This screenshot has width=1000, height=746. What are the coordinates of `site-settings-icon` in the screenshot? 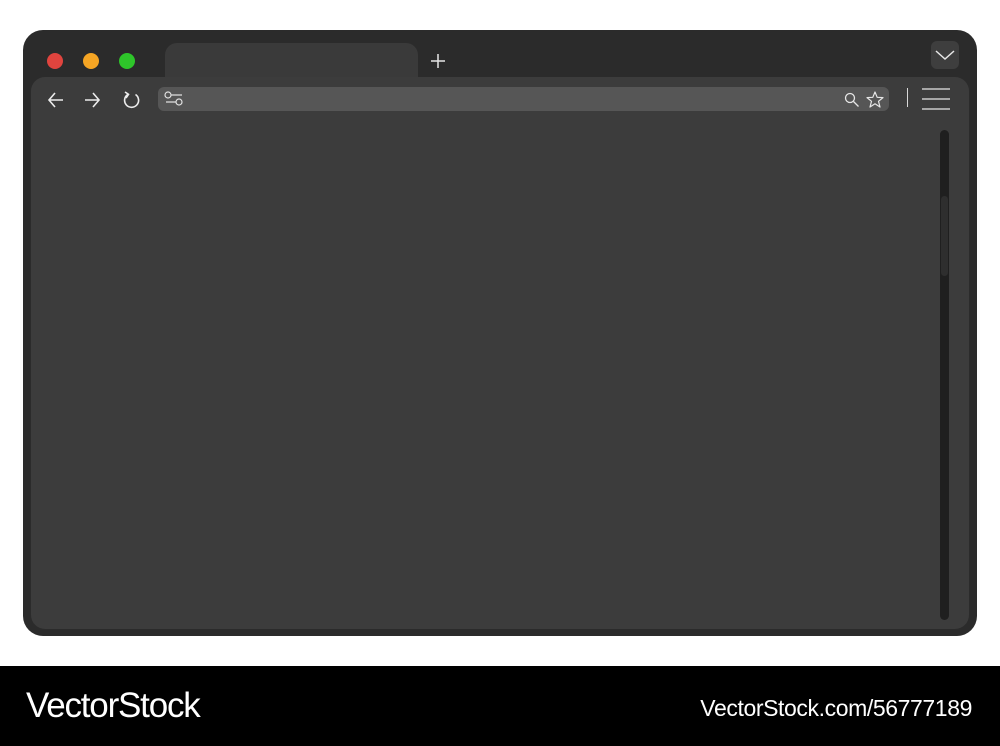 It's located at (174, 99).